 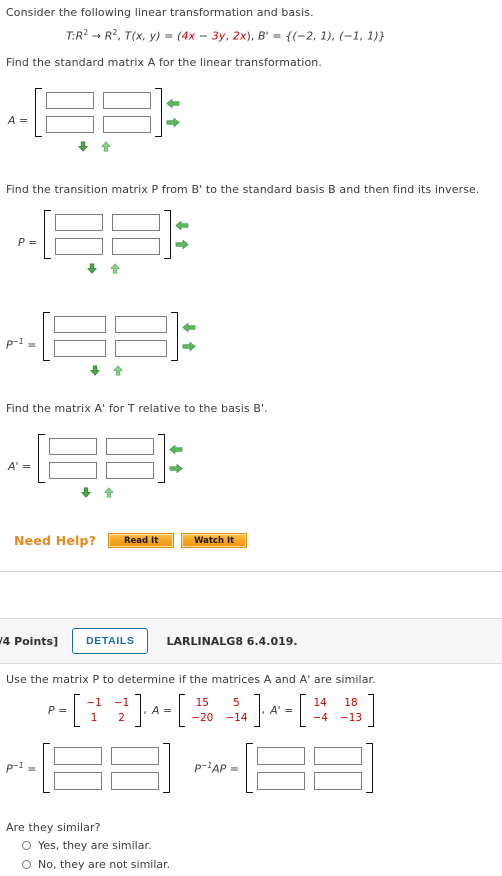 I want to click on matrix-p-inverse-label: P−1 =, so click(x=21, y=344).